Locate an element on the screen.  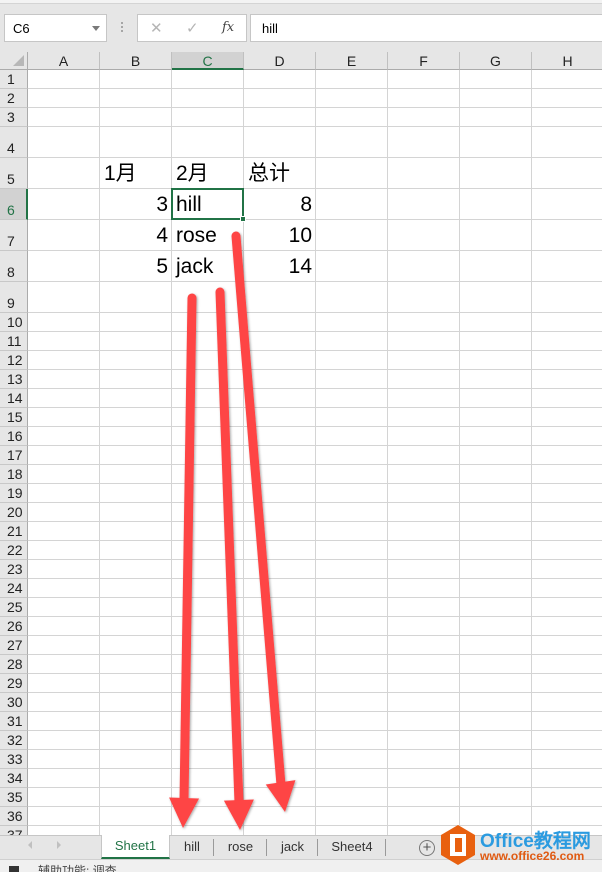
sheet-tab-label: hill is located at coordinates (192, 846).